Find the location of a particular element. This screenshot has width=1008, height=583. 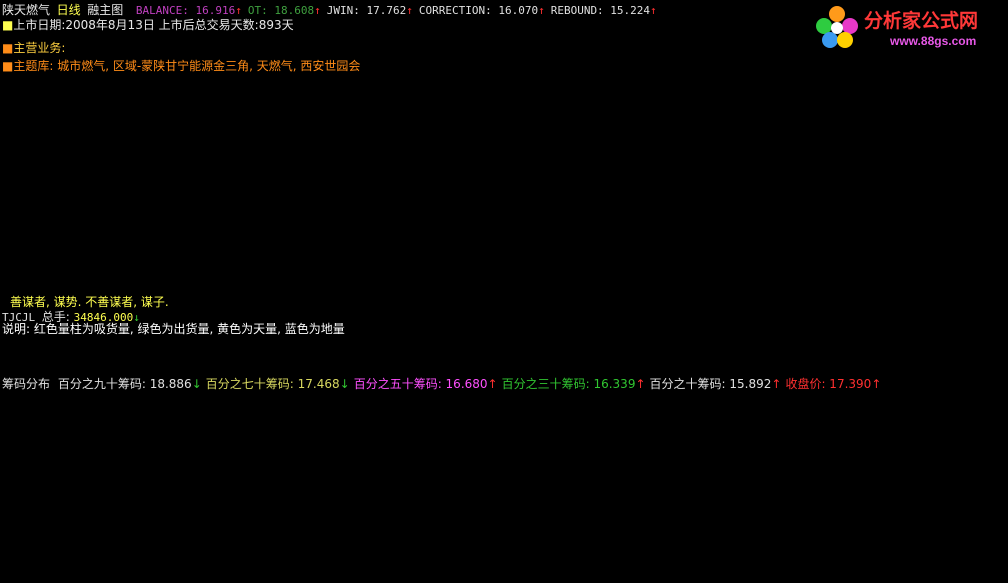

site-logo: 分析家公式网 www.88gs.com is located at coordinates (908, 28).